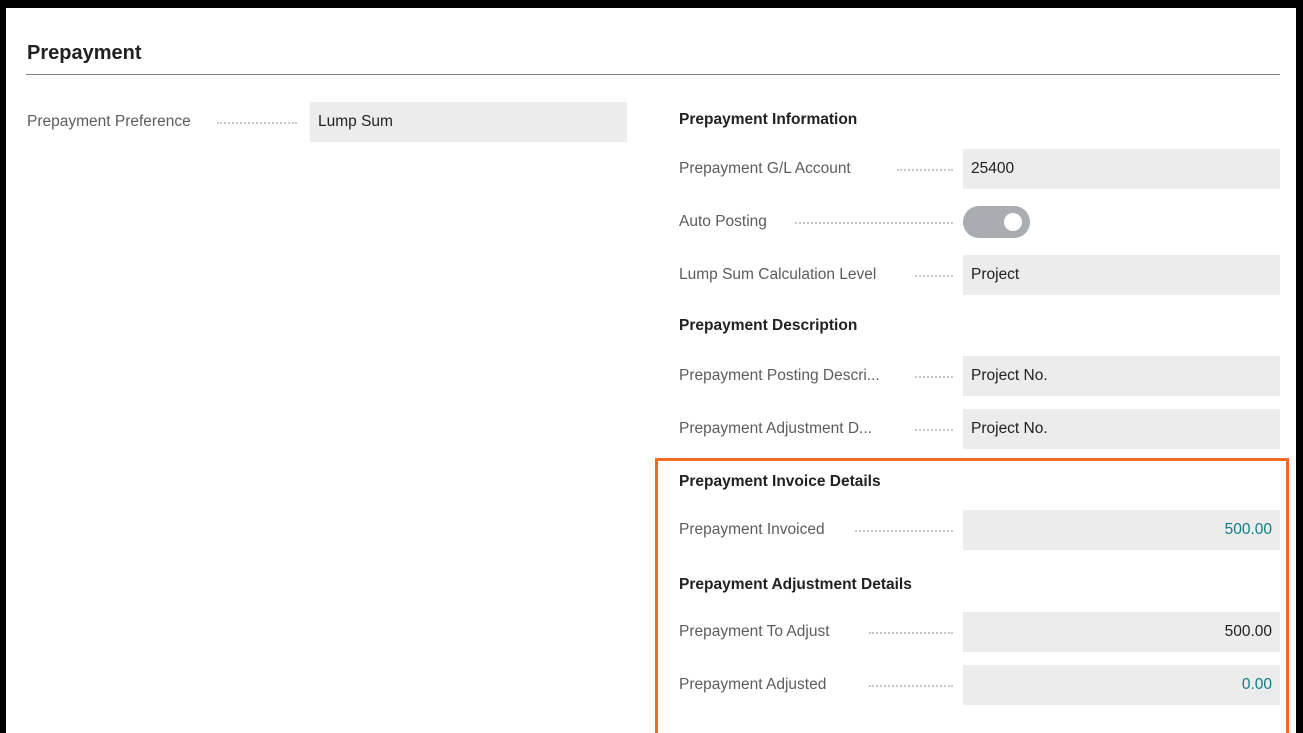  What do you see at coordinates (1121, 530) in the screenshot?
I see `prepayment-invoiced-value-link: 500.00` at bounding box center [1121, 530].